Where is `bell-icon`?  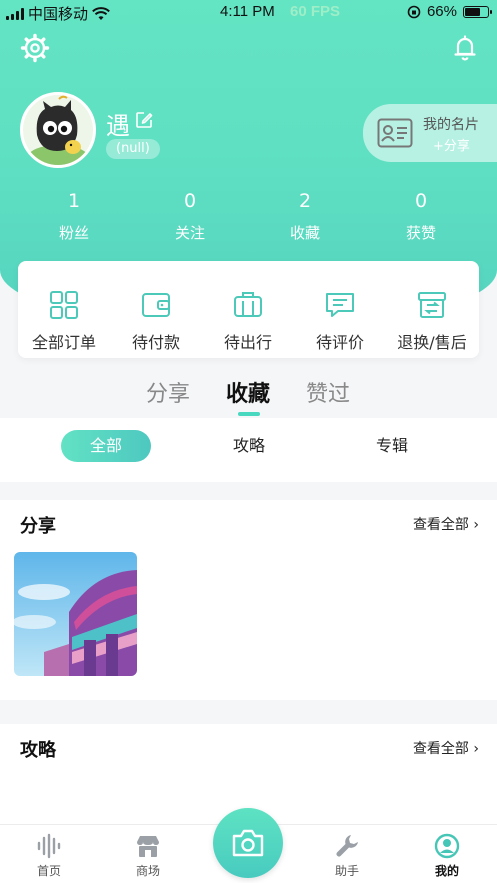
bell-icon is located at coordinates (465, 48).